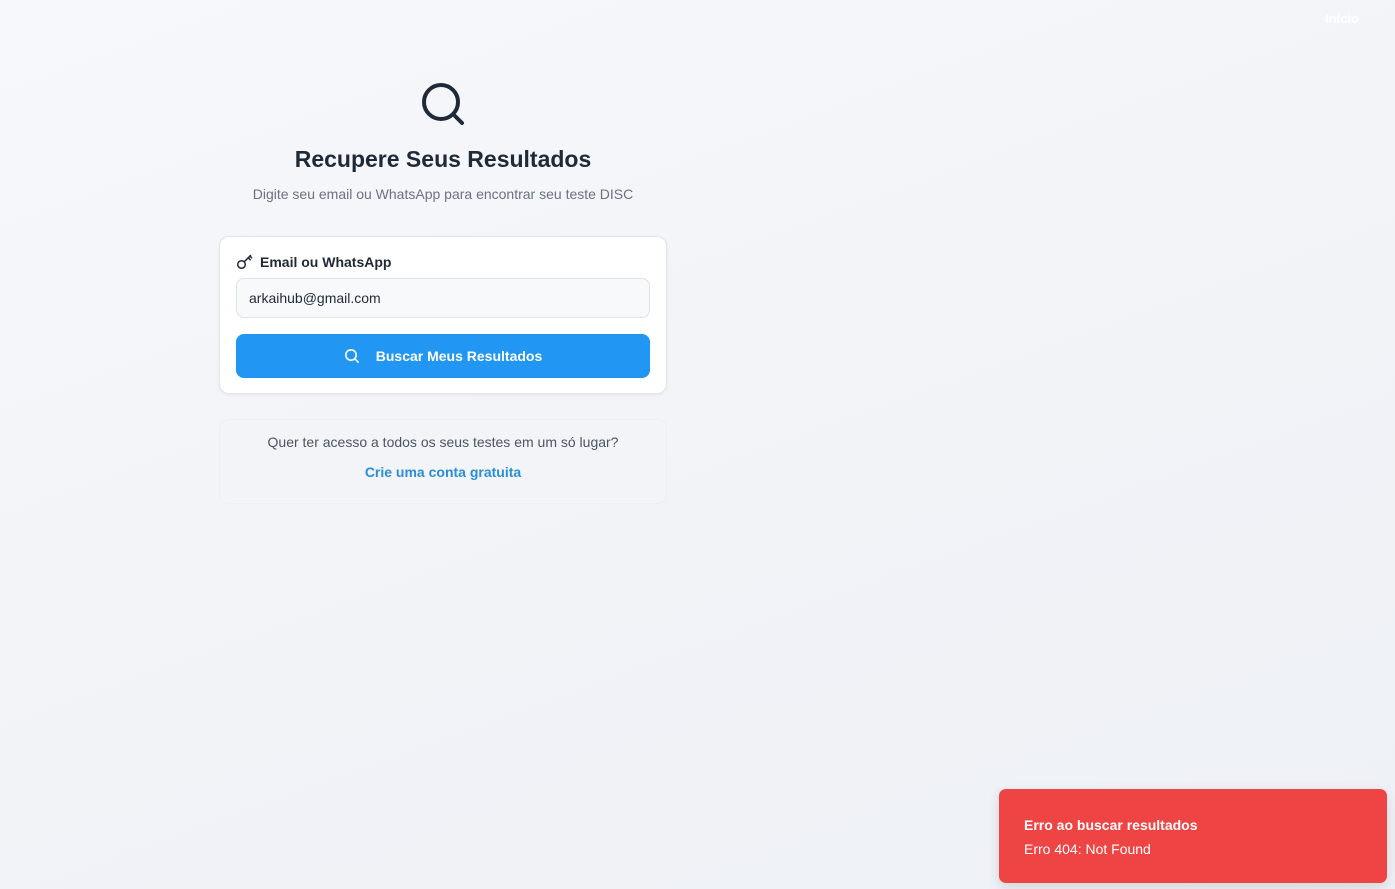  What do you see at coordinates (1087, 849) in the screenshot?
I see `toast-description: Erro 404: Not Found` at bounding box center [1087, 849].